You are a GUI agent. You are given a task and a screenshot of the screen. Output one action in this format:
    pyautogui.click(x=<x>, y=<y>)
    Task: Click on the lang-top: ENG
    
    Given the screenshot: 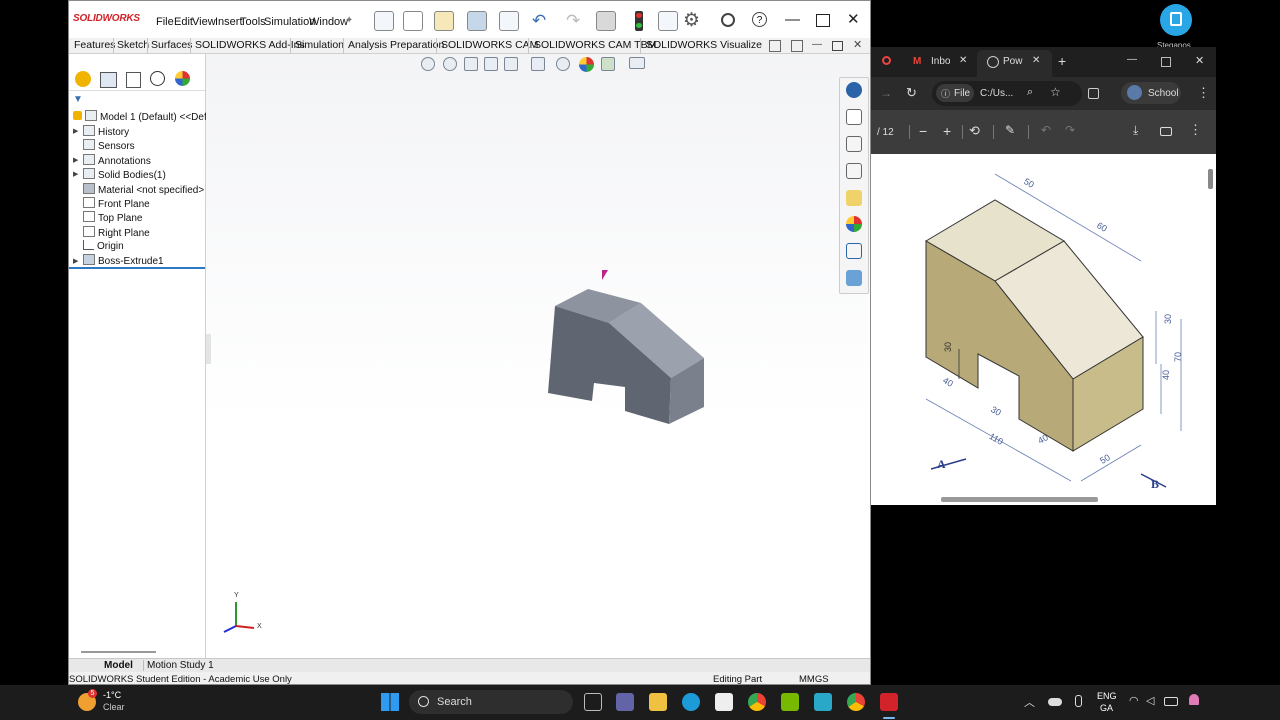 What is the action you would take?
    pyautogui.click(x=1107, y=696)
    